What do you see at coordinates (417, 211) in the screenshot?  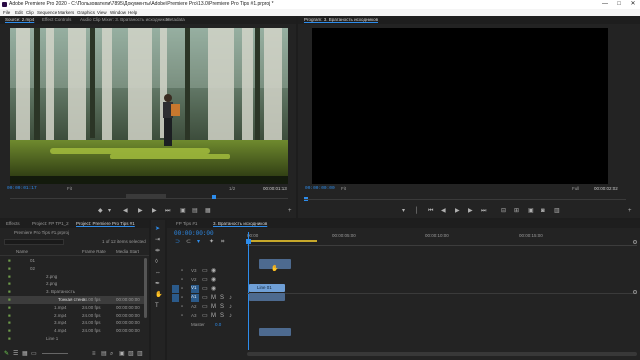 I see `program-mark-out-icon: │` at bounding box center [417, 211].